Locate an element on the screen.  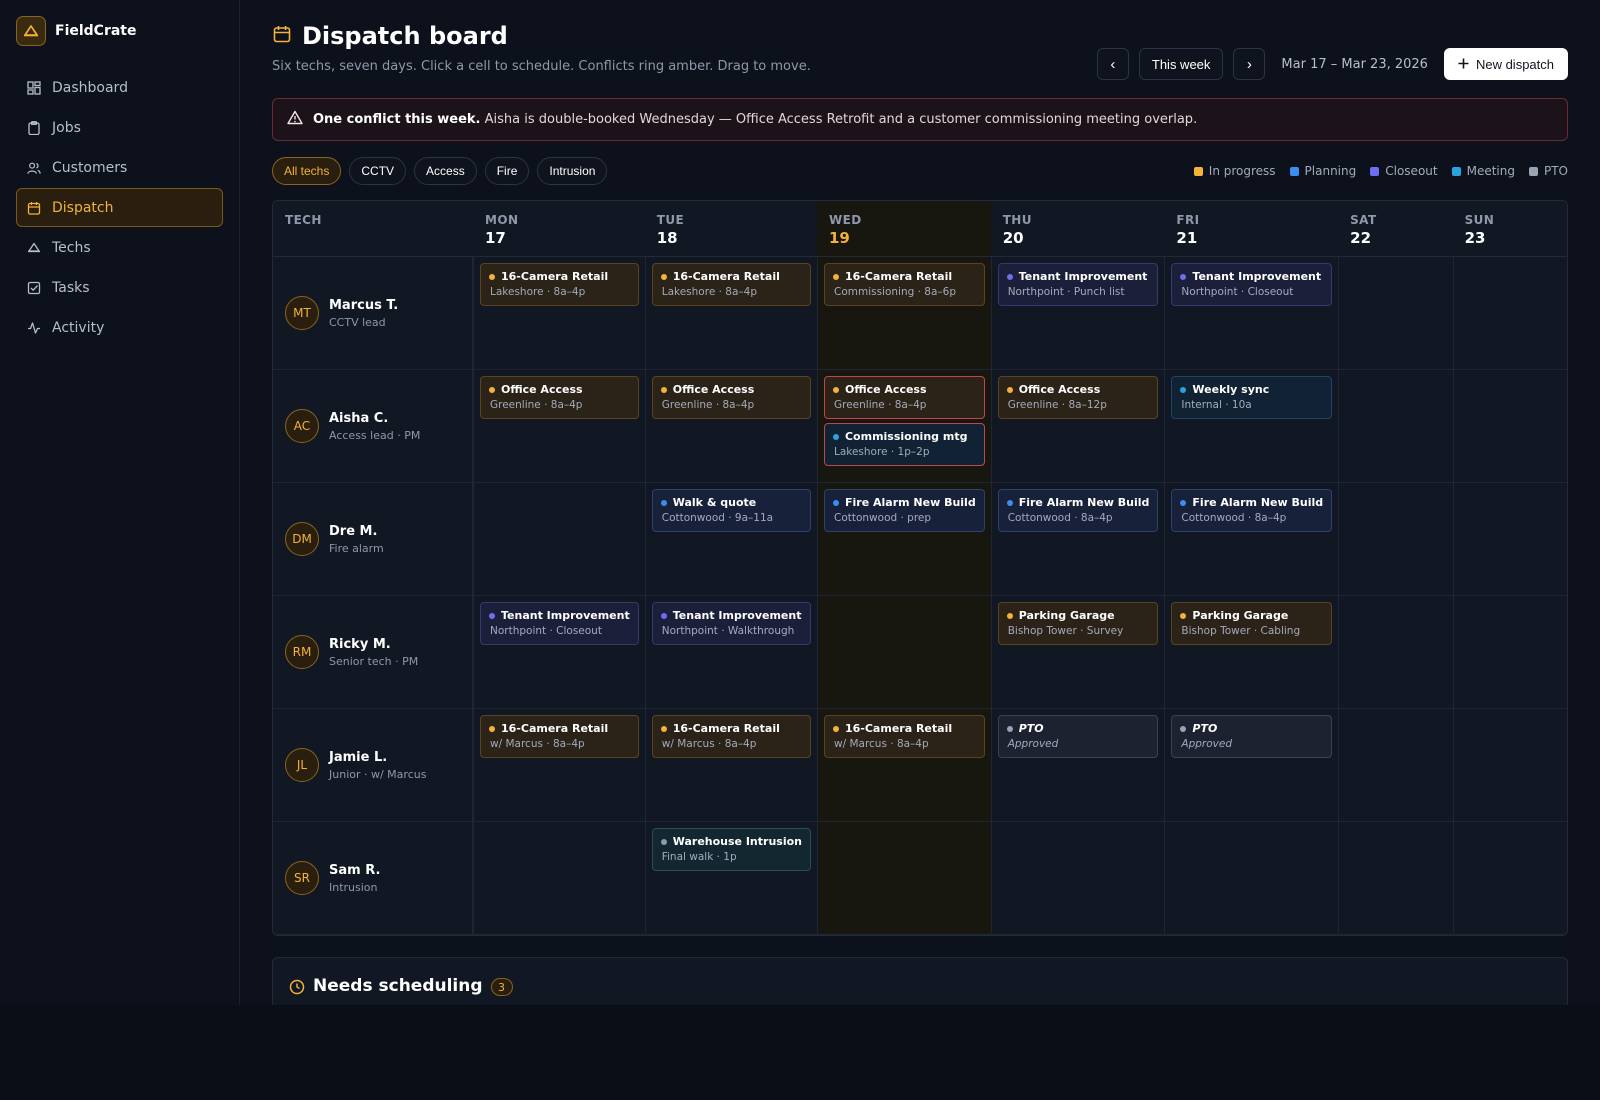
sidebar-item-dashboard: Dashboard is located at coordinates (119, 87).